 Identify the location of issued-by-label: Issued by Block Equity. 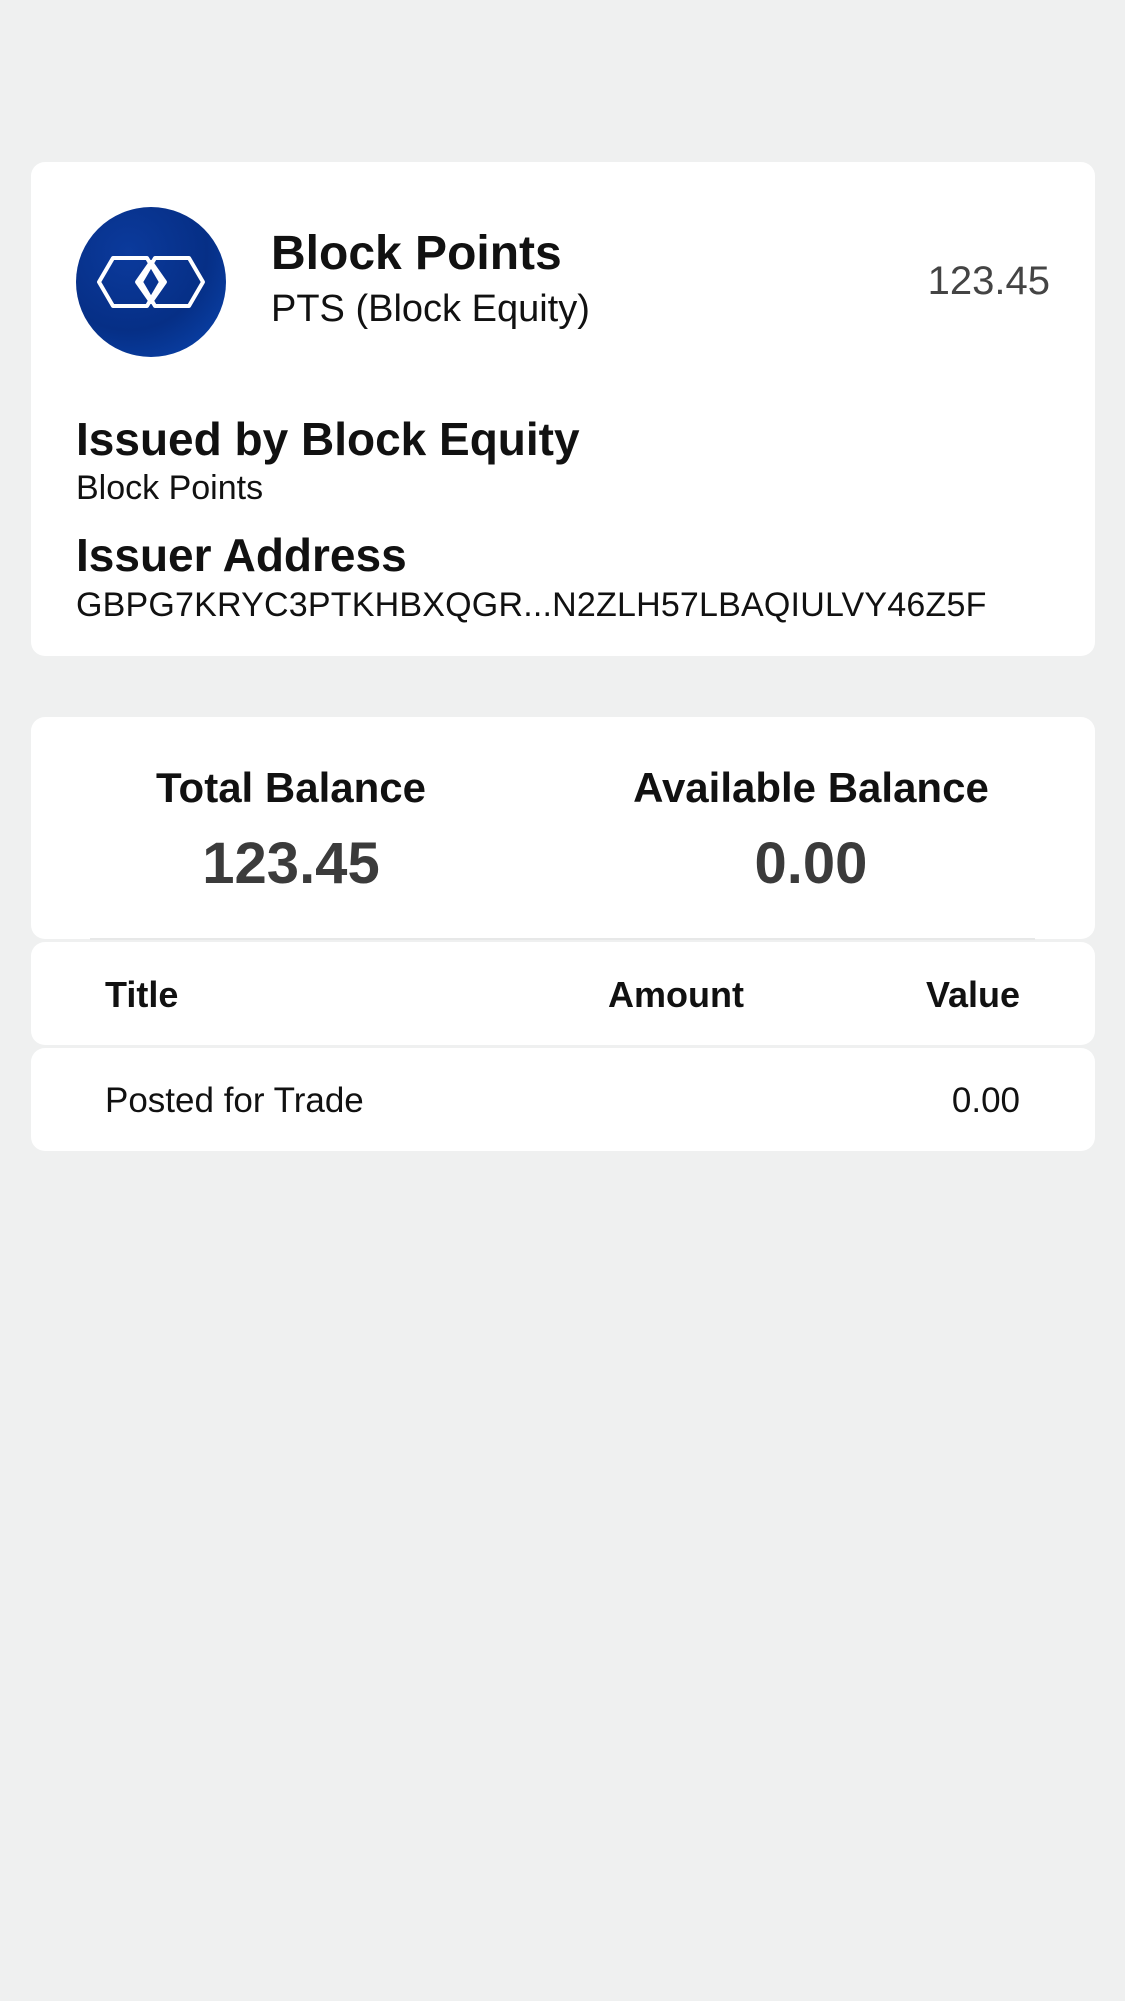
(328, 439).